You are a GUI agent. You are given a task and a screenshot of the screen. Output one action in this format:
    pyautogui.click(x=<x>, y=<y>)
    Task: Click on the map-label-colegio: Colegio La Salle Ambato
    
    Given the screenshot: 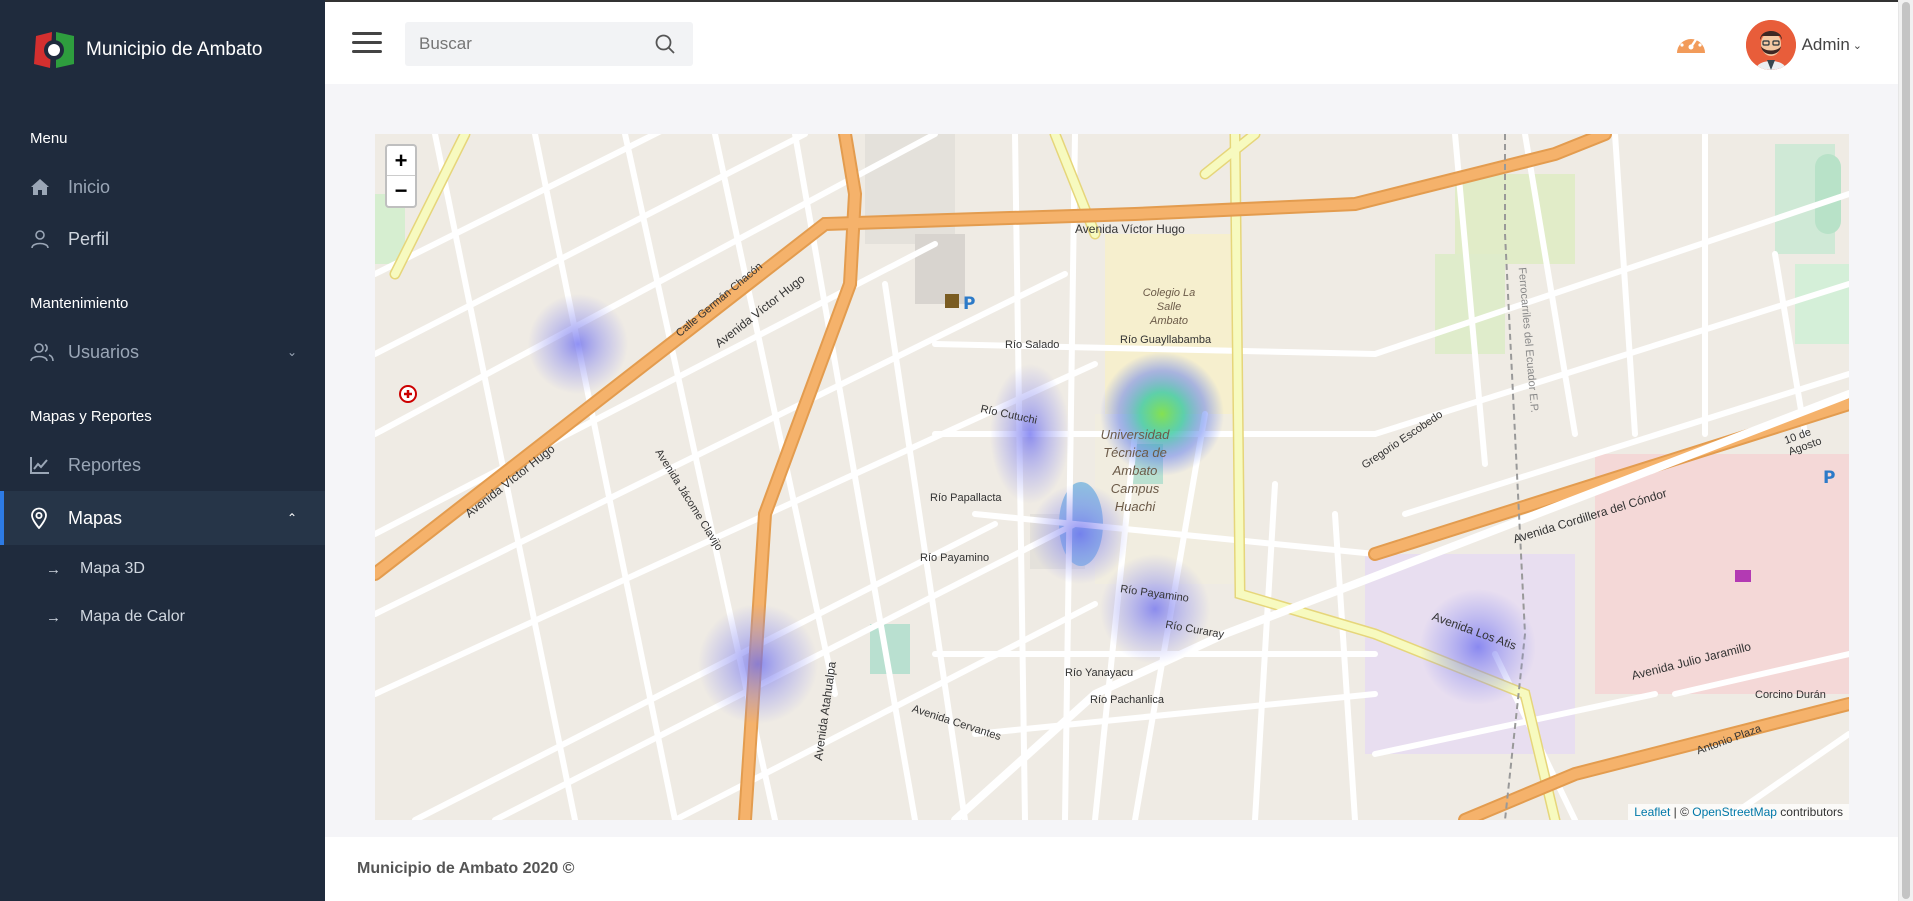 What is the action you would take?
    pyautogui.click(x=1169, y=307)
    